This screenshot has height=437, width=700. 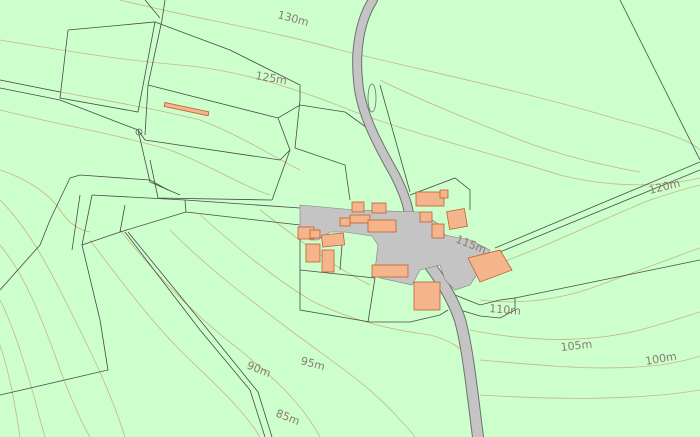 I want to click on contour-label-110: 110m, so click(x=505, y=310).